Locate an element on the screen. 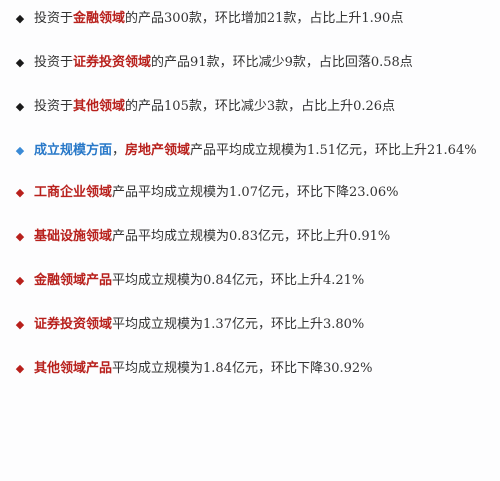 This screenshot has width=500, height=481. item-text: 的产品105款，环比减少3款，占比上升0.26点 is located at coordinates (260, 106).